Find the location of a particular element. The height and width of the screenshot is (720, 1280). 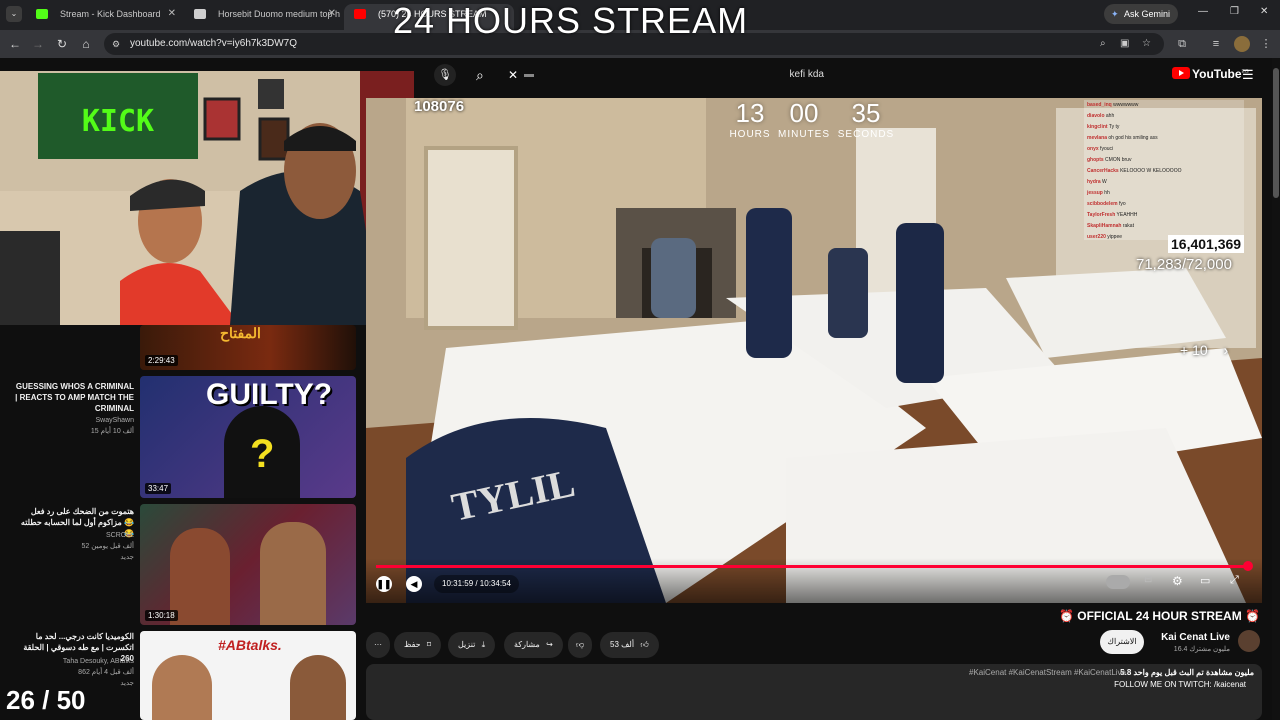

forward-icon: → is located at coordinates (38, 44).